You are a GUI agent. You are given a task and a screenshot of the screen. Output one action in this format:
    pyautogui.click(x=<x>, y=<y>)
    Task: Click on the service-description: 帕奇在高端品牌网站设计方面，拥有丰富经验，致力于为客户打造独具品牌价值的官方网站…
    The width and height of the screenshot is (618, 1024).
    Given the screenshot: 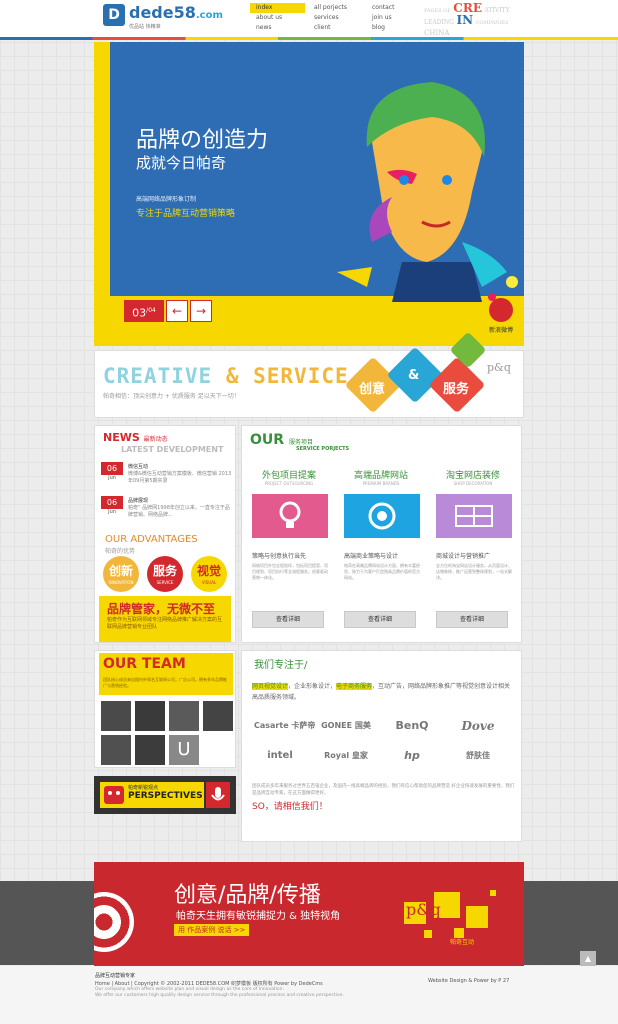 What is the action you would take?
    pyautogui.click(x=382, y=571)
    